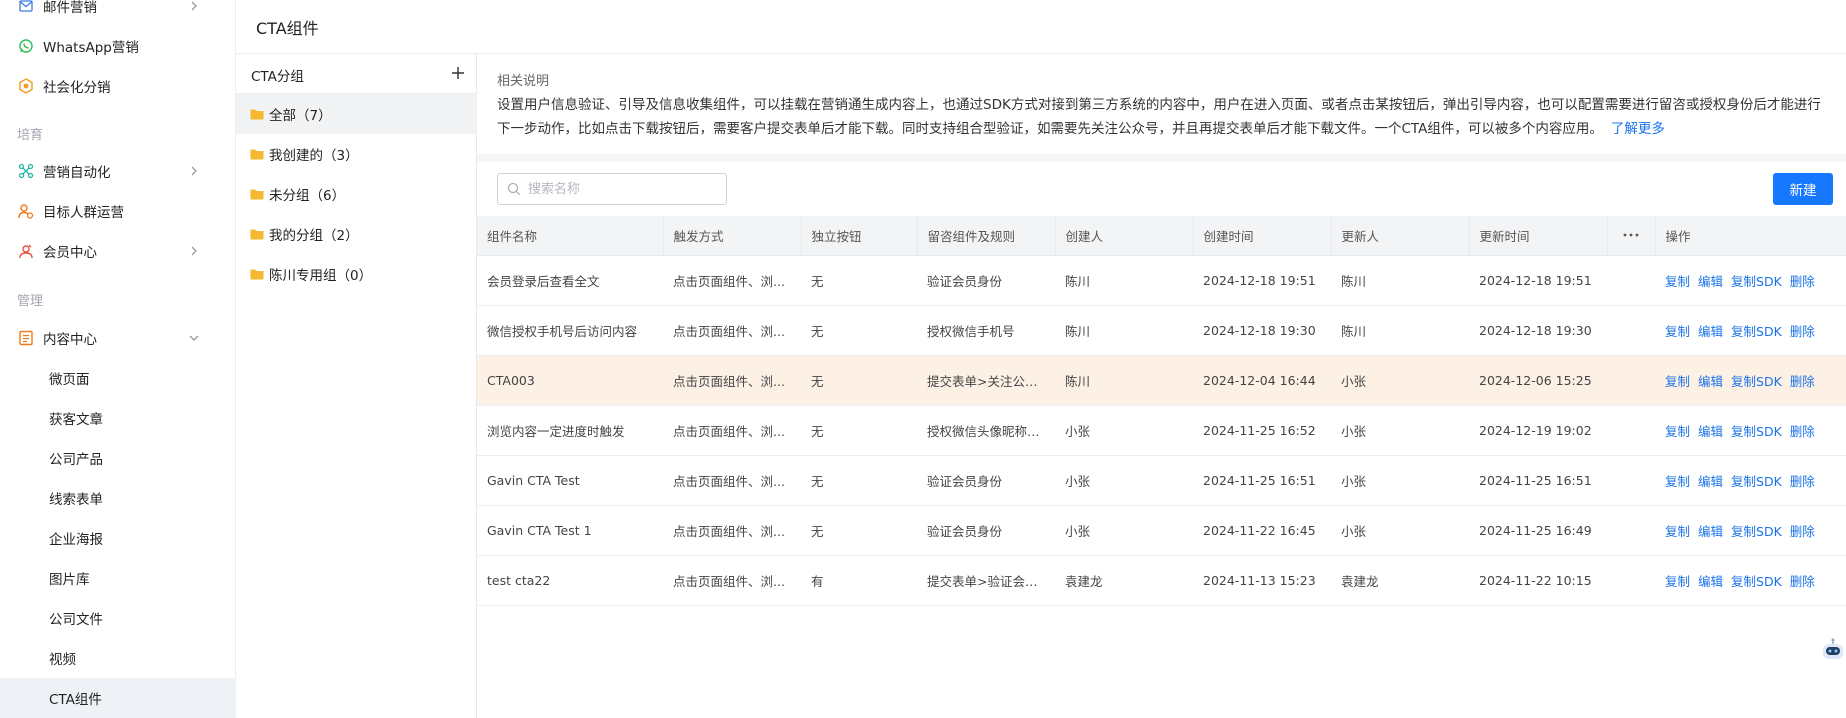  Describe the element at coordinates (118, 13) in the screenshot. I see `nav-item-email-marketing: 邮件营销` at that location.